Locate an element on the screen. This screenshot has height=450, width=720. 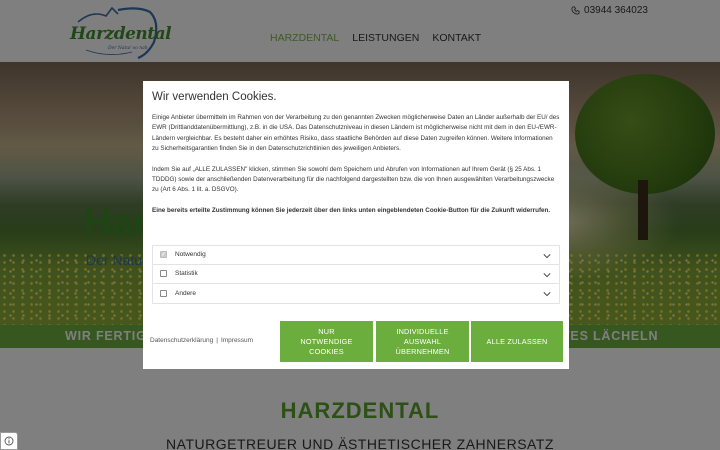
checkbox-notwendig: ✓ is located at coordinates (163, 255).